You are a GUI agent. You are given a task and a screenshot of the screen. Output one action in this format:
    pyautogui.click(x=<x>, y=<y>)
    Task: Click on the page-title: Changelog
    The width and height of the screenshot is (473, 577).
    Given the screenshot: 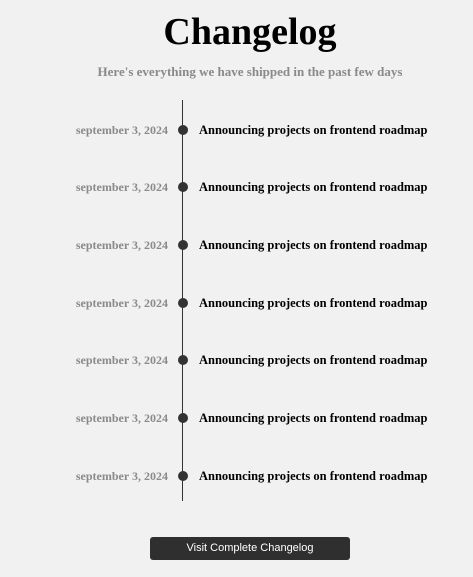 What is the action you would take?
    pyautogui.click(x=250, y=32)
    